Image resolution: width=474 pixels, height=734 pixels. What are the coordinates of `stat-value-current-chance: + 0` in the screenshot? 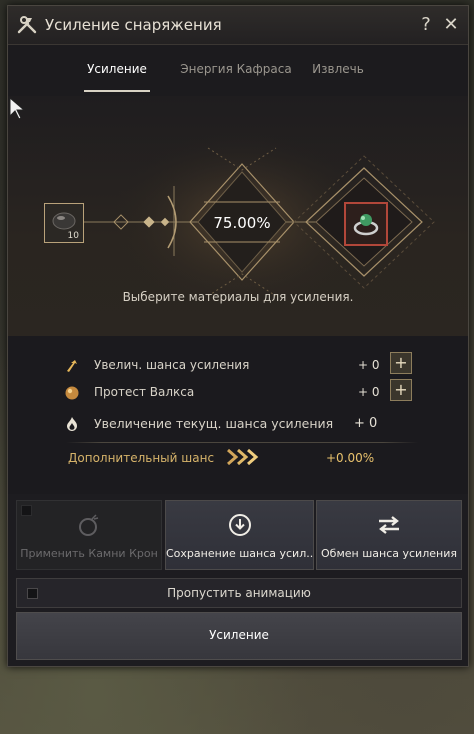 It's located at (366, 423).